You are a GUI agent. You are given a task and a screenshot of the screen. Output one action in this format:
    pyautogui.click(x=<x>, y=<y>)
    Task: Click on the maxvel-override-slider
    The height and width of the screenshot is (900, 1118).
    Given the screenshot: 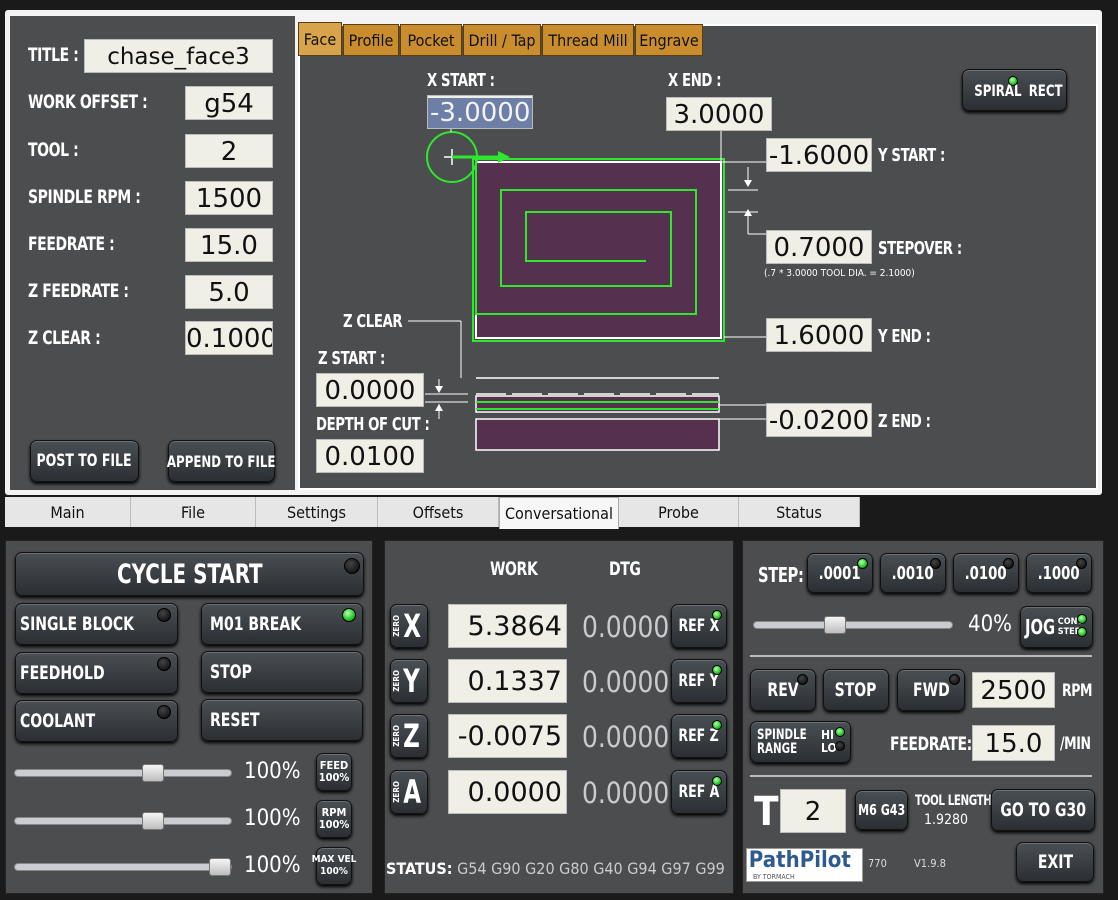 What is the action you would take?
    pyautogui.click(x=123, y=867)
    